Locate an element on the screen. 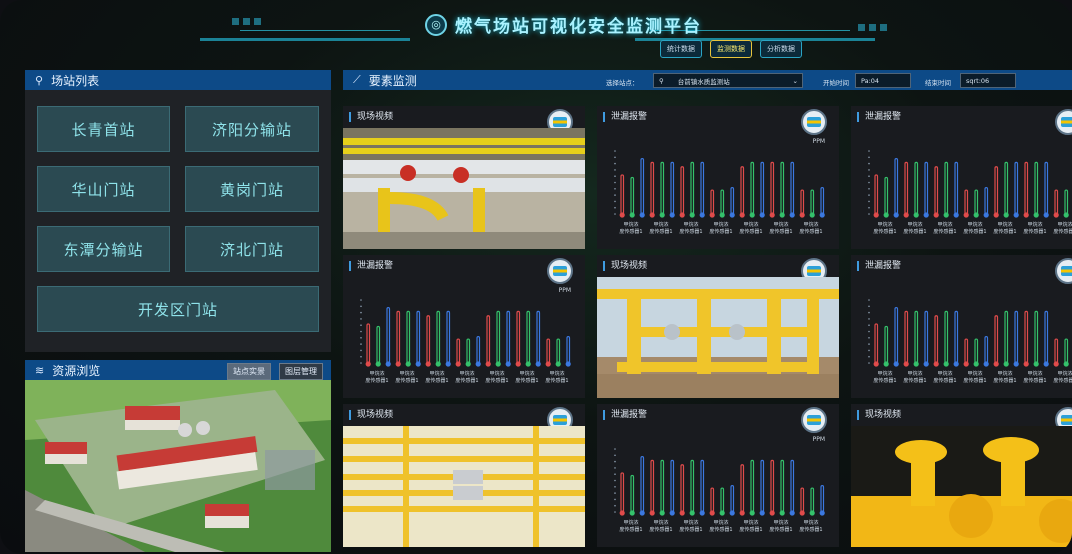  station-button-huanggang: 黄岗门站 is located at coordinates (252, 189).